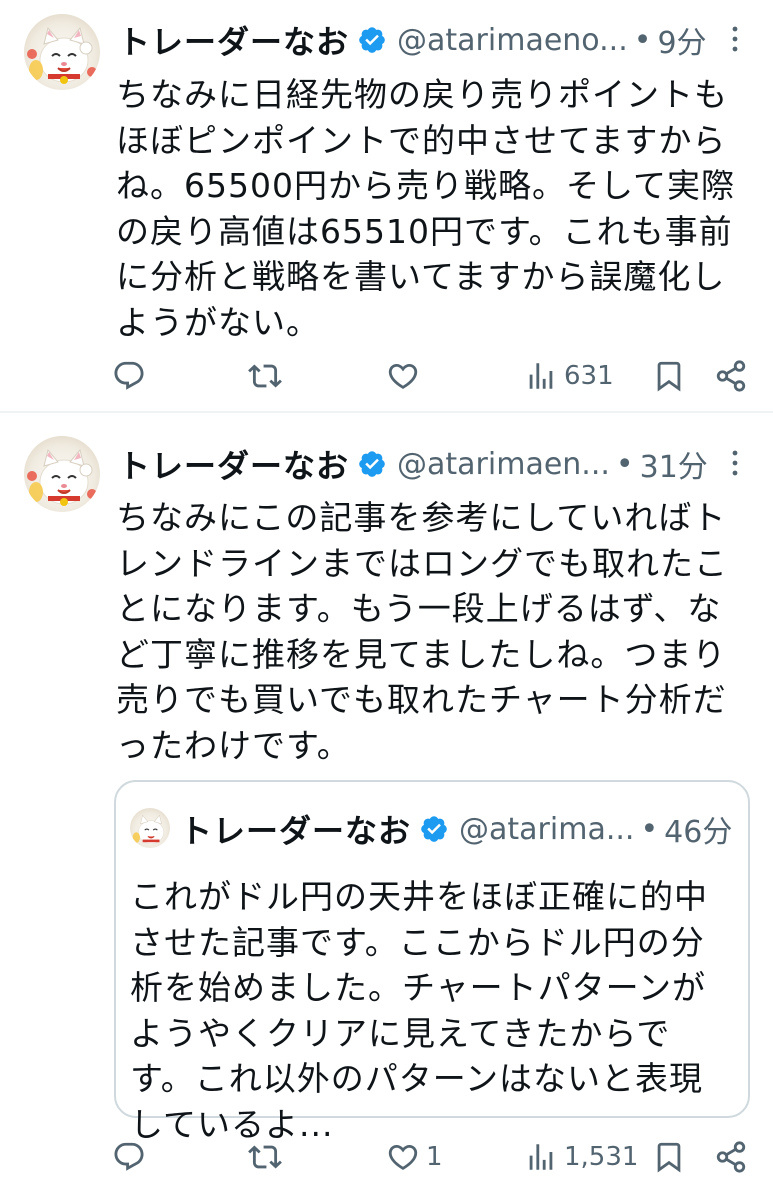 The width and height of the screenshot is (773, 1200). What do you see at coordinates (434, 1157) in the screenshot?
I see `like-count: 1` at bounding box center [434, 1157].